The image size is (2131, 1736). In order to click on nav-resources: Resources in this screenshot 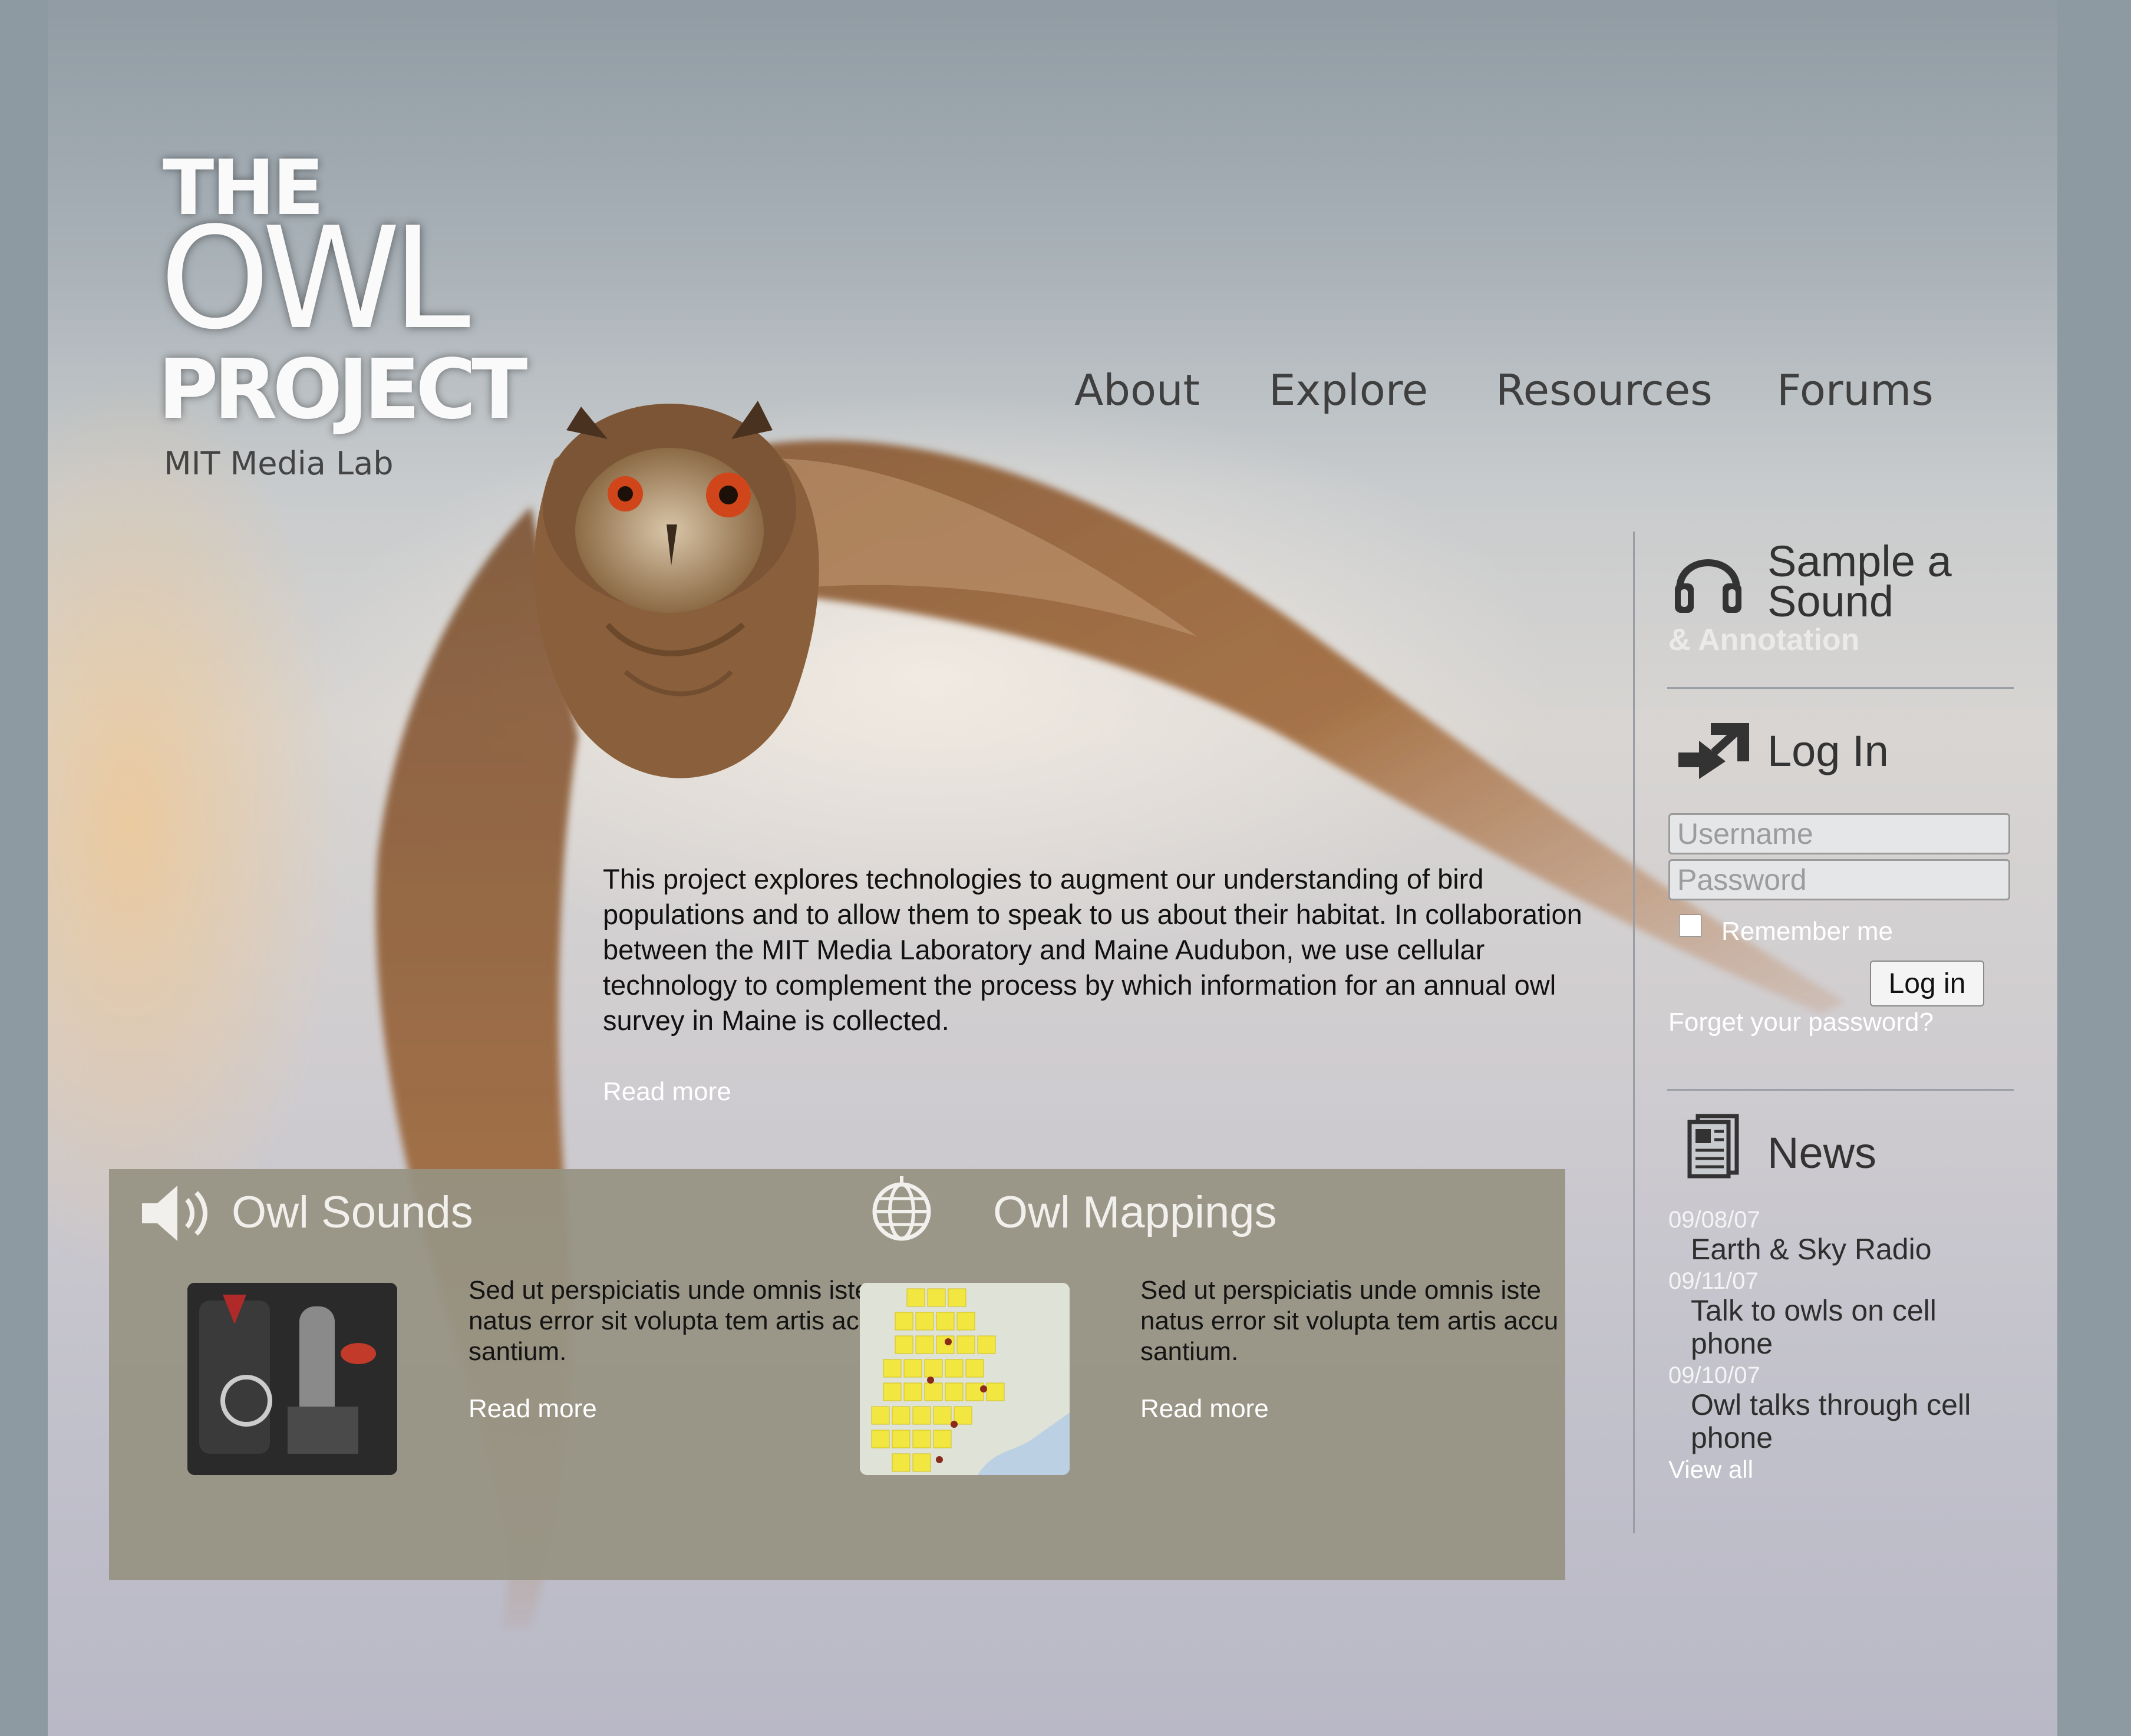, I will do `click(1604, 390)`.